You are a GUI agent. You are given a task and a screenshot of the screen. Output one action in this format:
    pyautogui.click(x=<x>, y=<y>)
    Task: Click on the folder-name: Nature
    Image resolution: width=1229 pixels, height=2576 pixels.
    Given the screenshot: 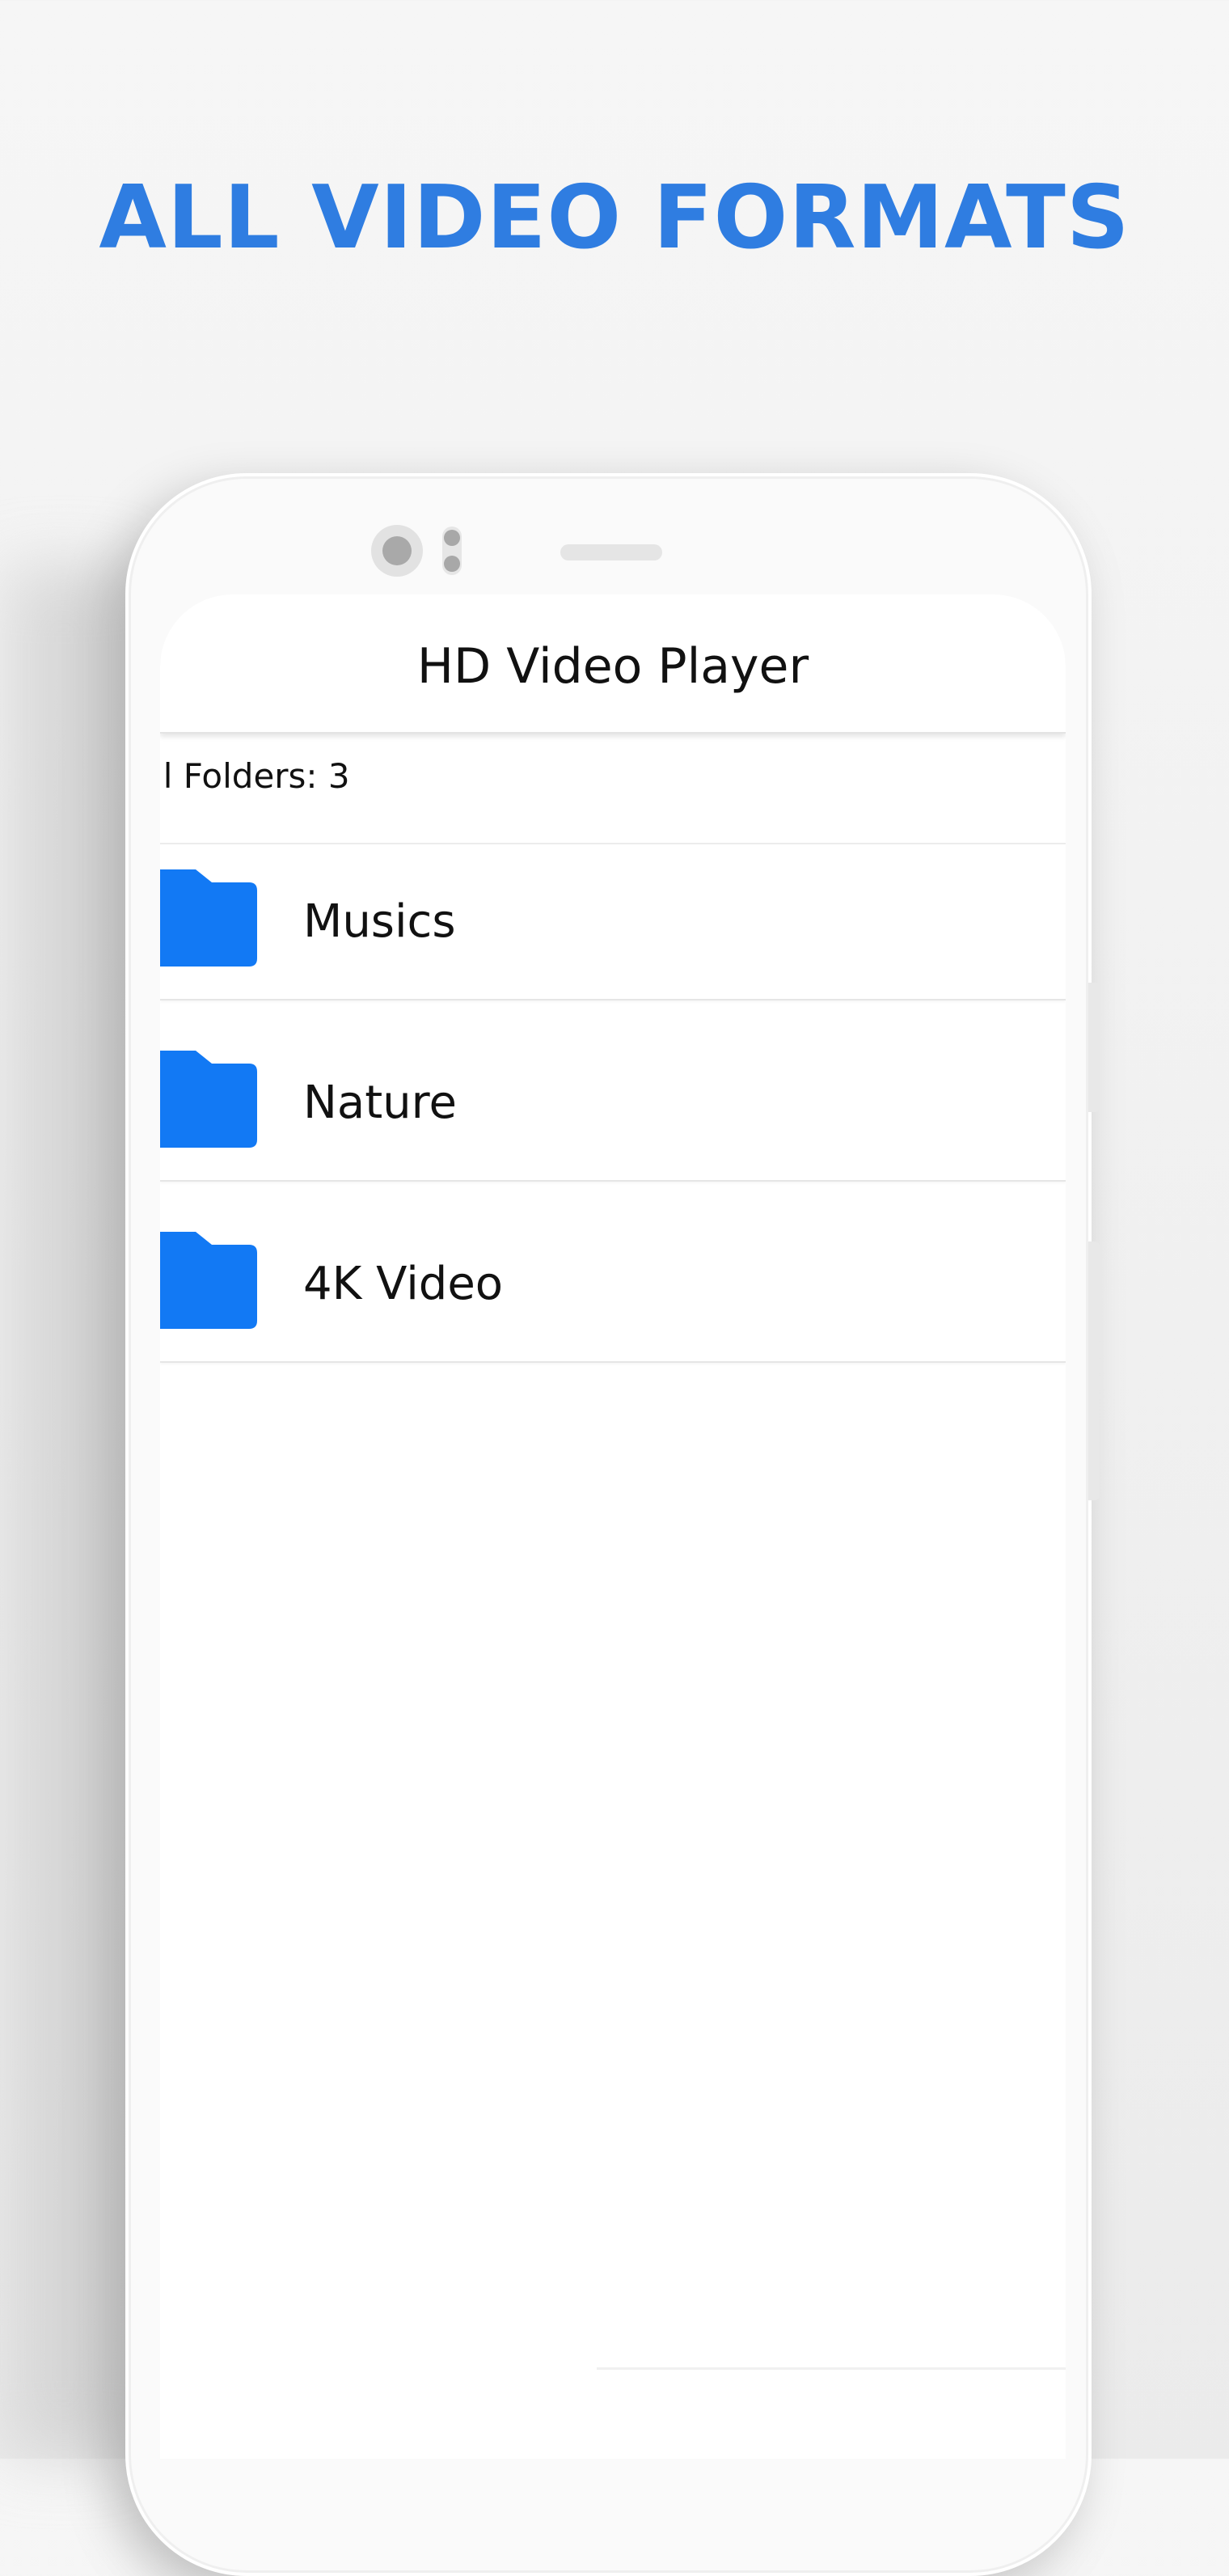 What is the action you would take?
    pyautogui.click(x=380, y=1103)
    